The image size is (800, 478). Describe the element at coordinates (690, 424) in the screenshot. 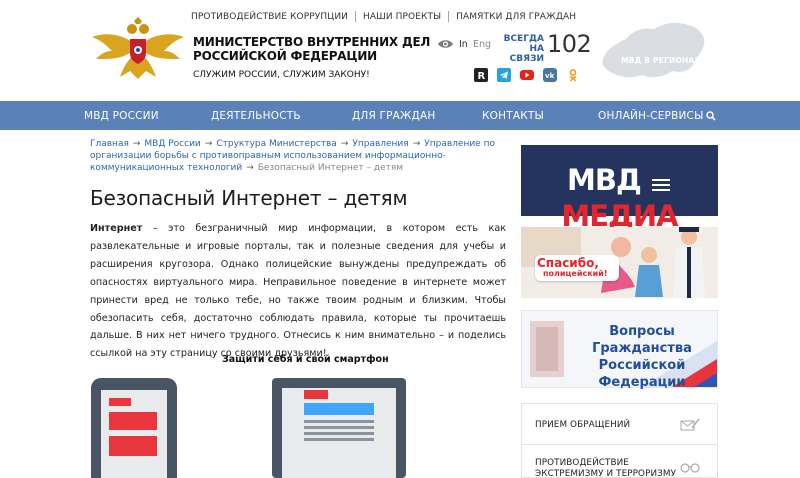

I see `envelope-pen-icon` at that location.